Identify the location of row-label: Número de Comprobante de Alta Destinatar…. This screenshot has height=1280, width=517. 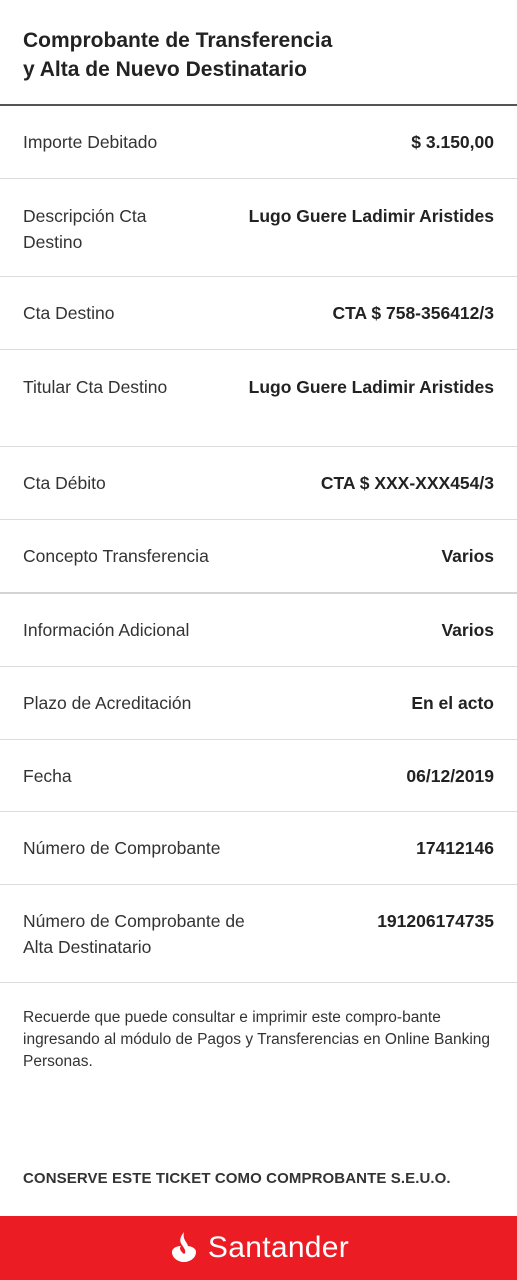
(134, 934).